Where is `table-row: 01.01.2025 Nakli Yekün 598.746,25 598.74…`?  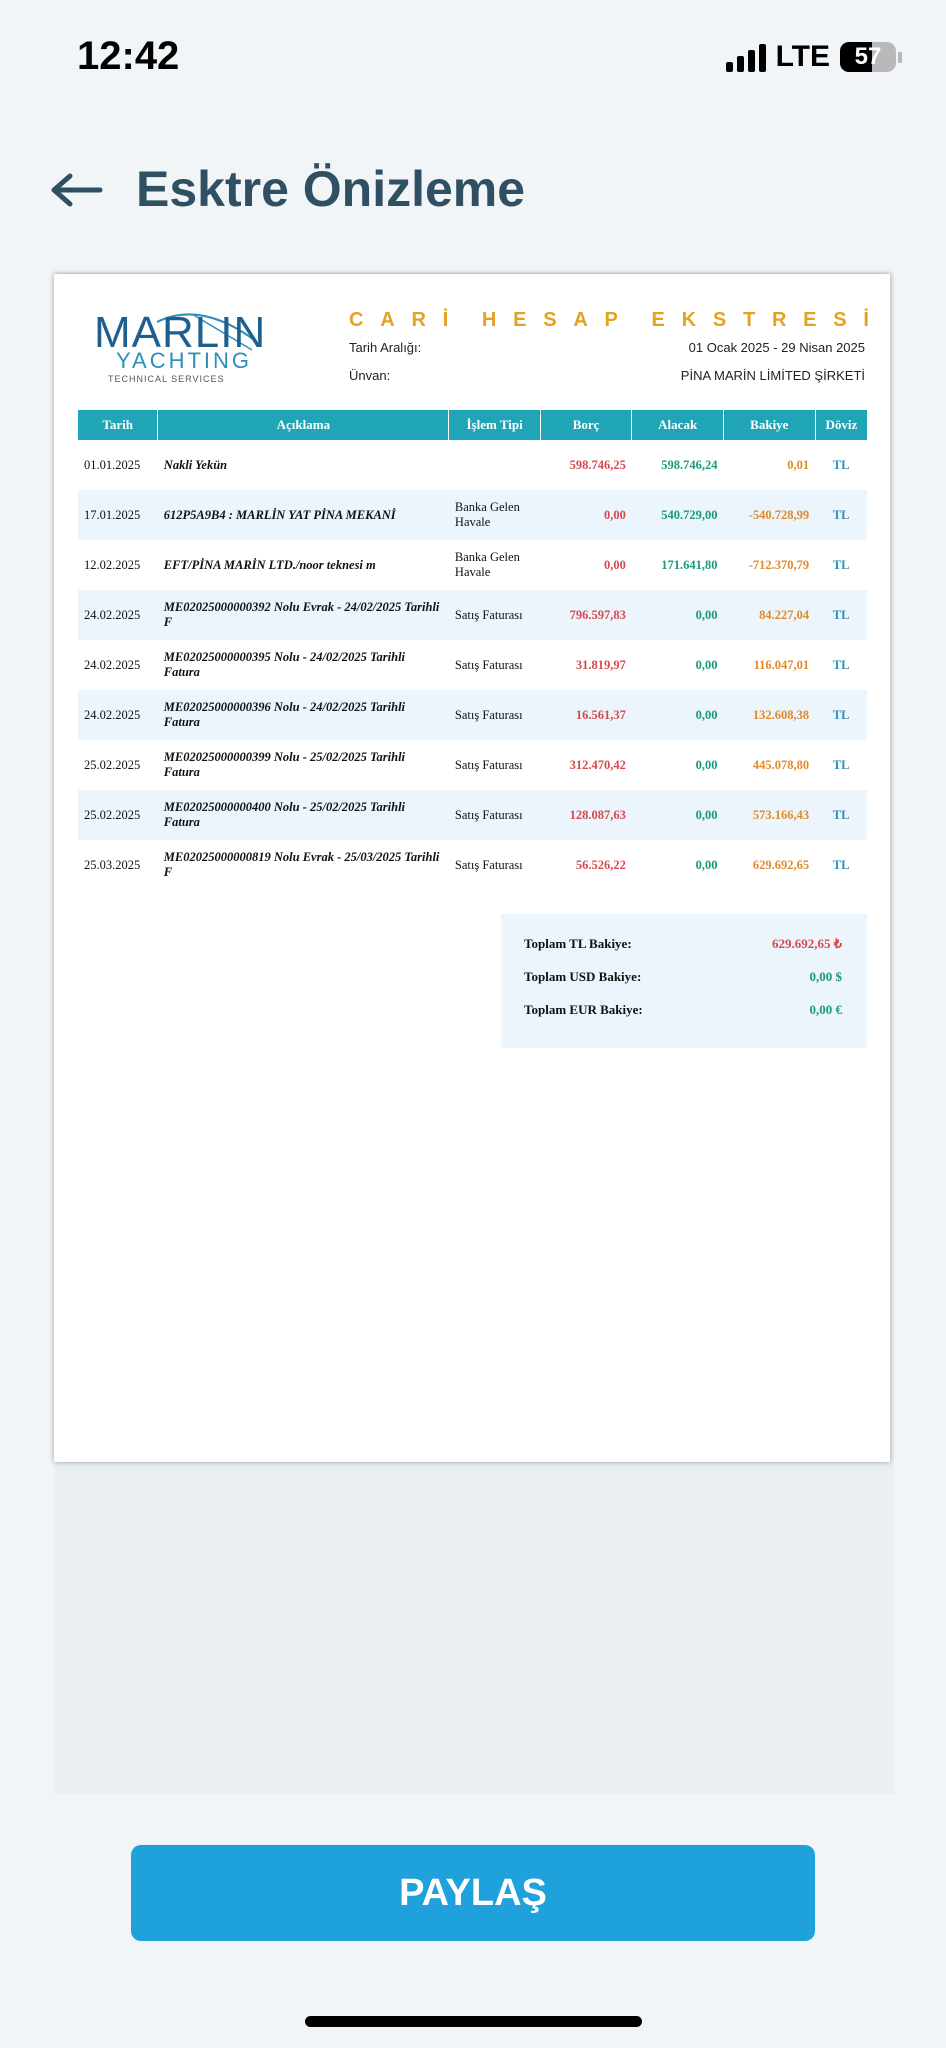
table-row: 01.01.2025 Nakli Yekün 598.746,25 598.74… is located at coordinates (472, 465).